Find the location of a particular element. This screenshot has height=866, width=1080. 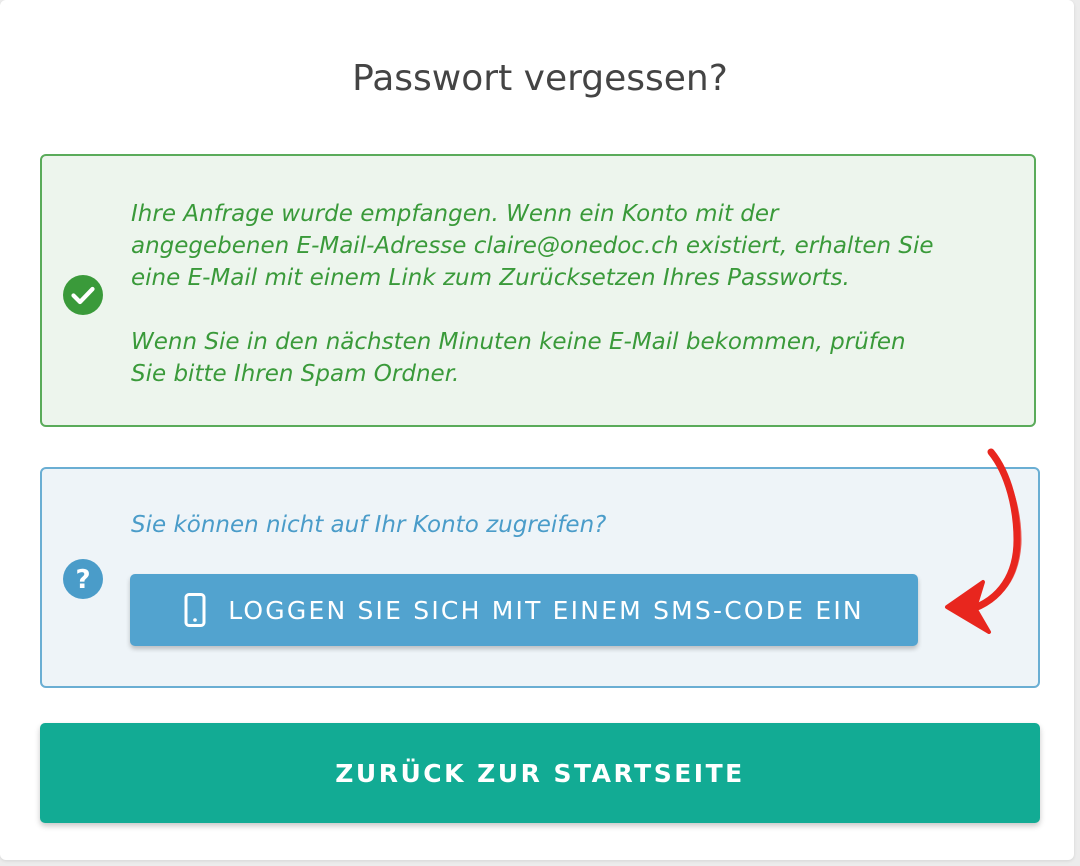

page-title: Passwort vergessen? is located at coordinates (540, 78).